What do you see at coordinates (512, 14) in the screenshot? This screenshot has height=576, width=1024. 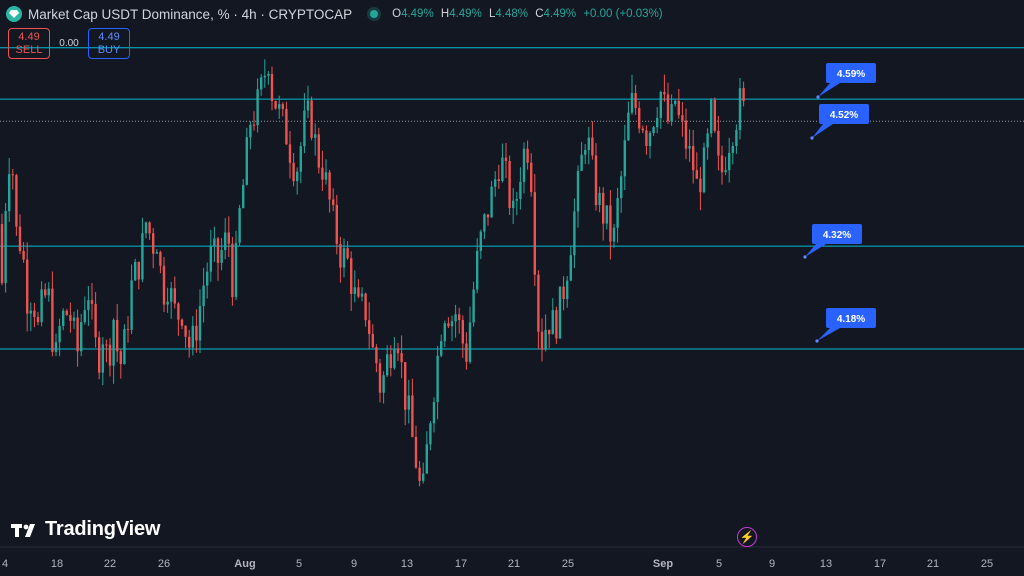 I see `ohlc-low-value: 4.48%` at bounding box center [512, 14].